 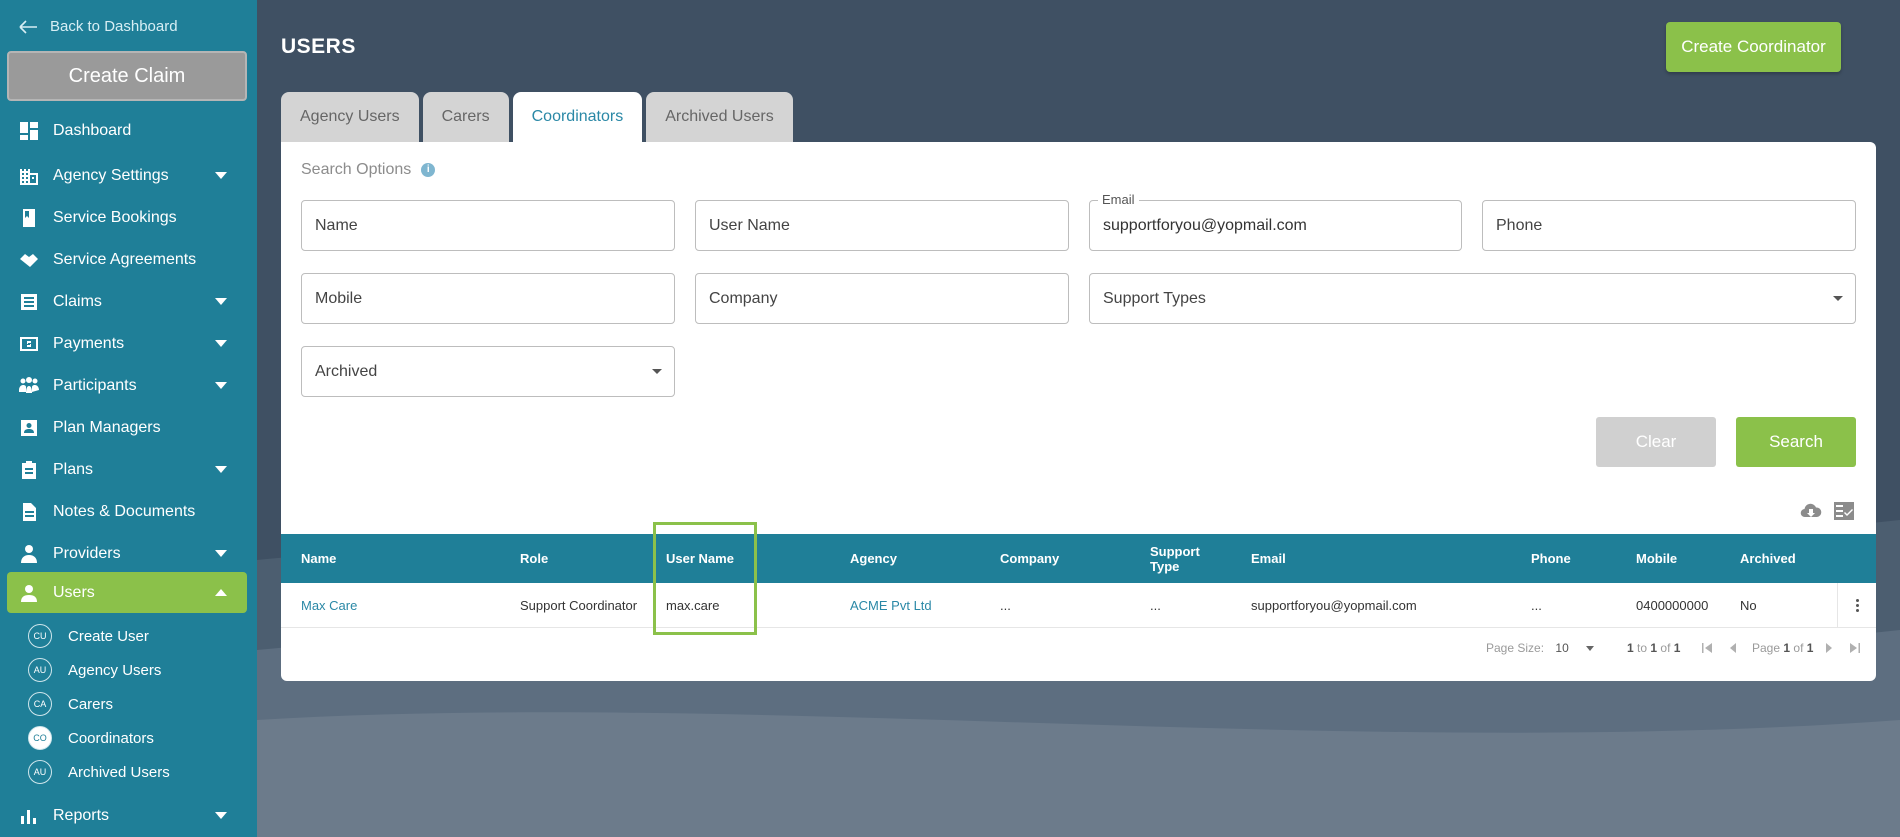 I want to click on col-username: User Name, so click(x=700, y=558).